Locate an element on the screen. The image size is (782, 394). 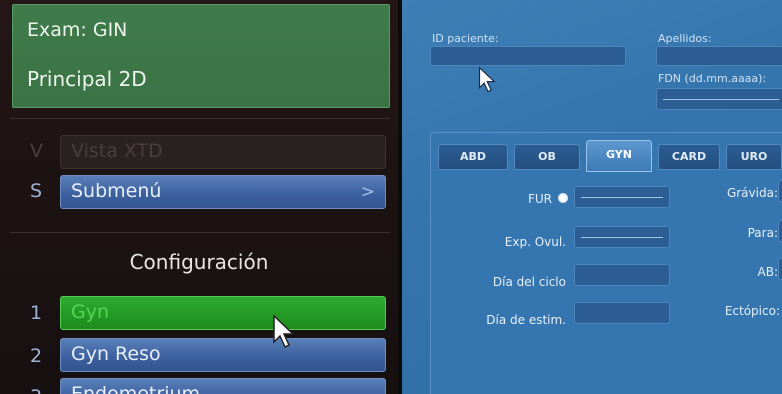
gravida-input is located at coordinates (780, 191).